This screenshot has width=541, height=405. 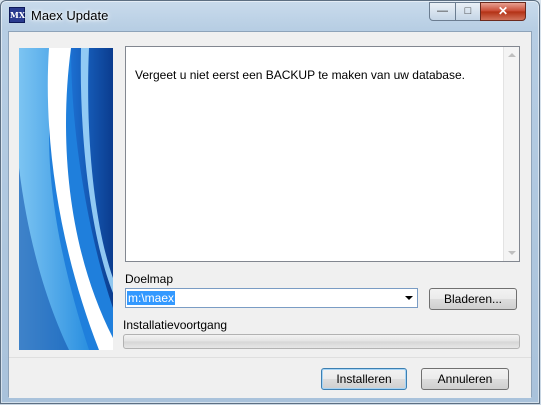 What do you see at coordinates (149, 279) in the screenshot?
I see `target-folder-label: Doelmap` at bounding box center [149, 279].